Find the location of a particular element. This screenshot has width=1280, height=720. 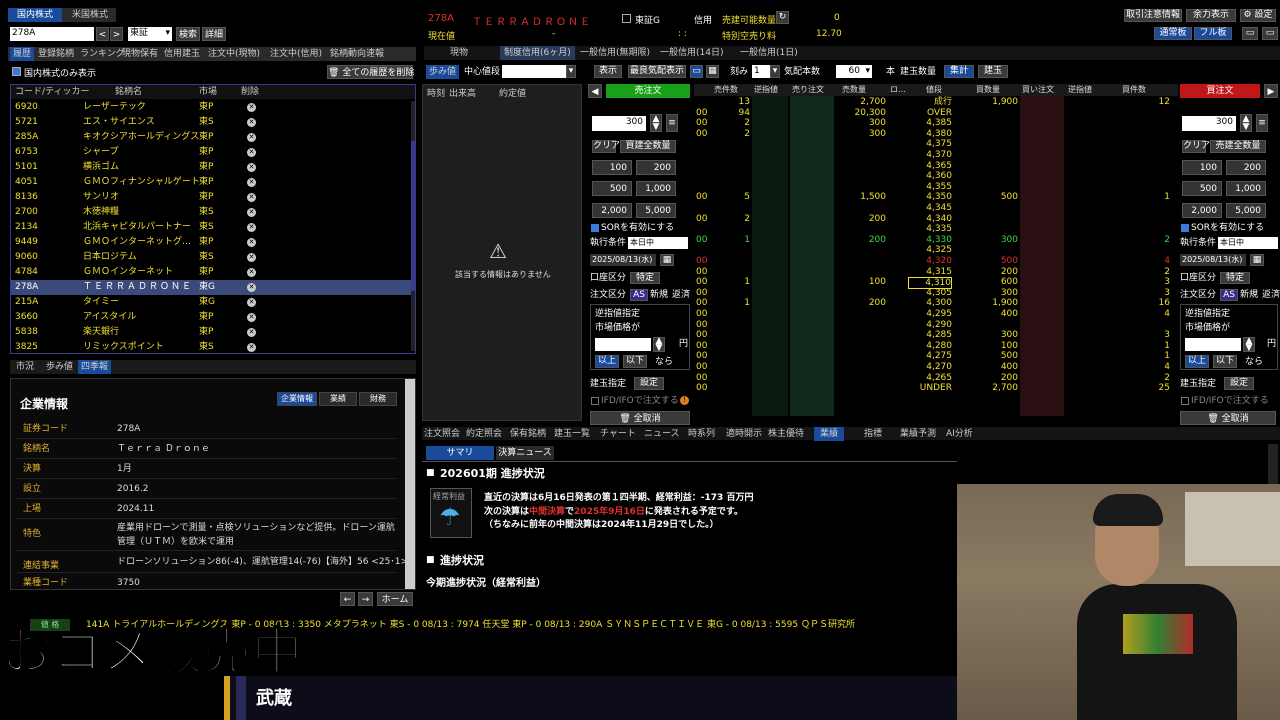

list-scrollbar is located at coordinates (413, 226).